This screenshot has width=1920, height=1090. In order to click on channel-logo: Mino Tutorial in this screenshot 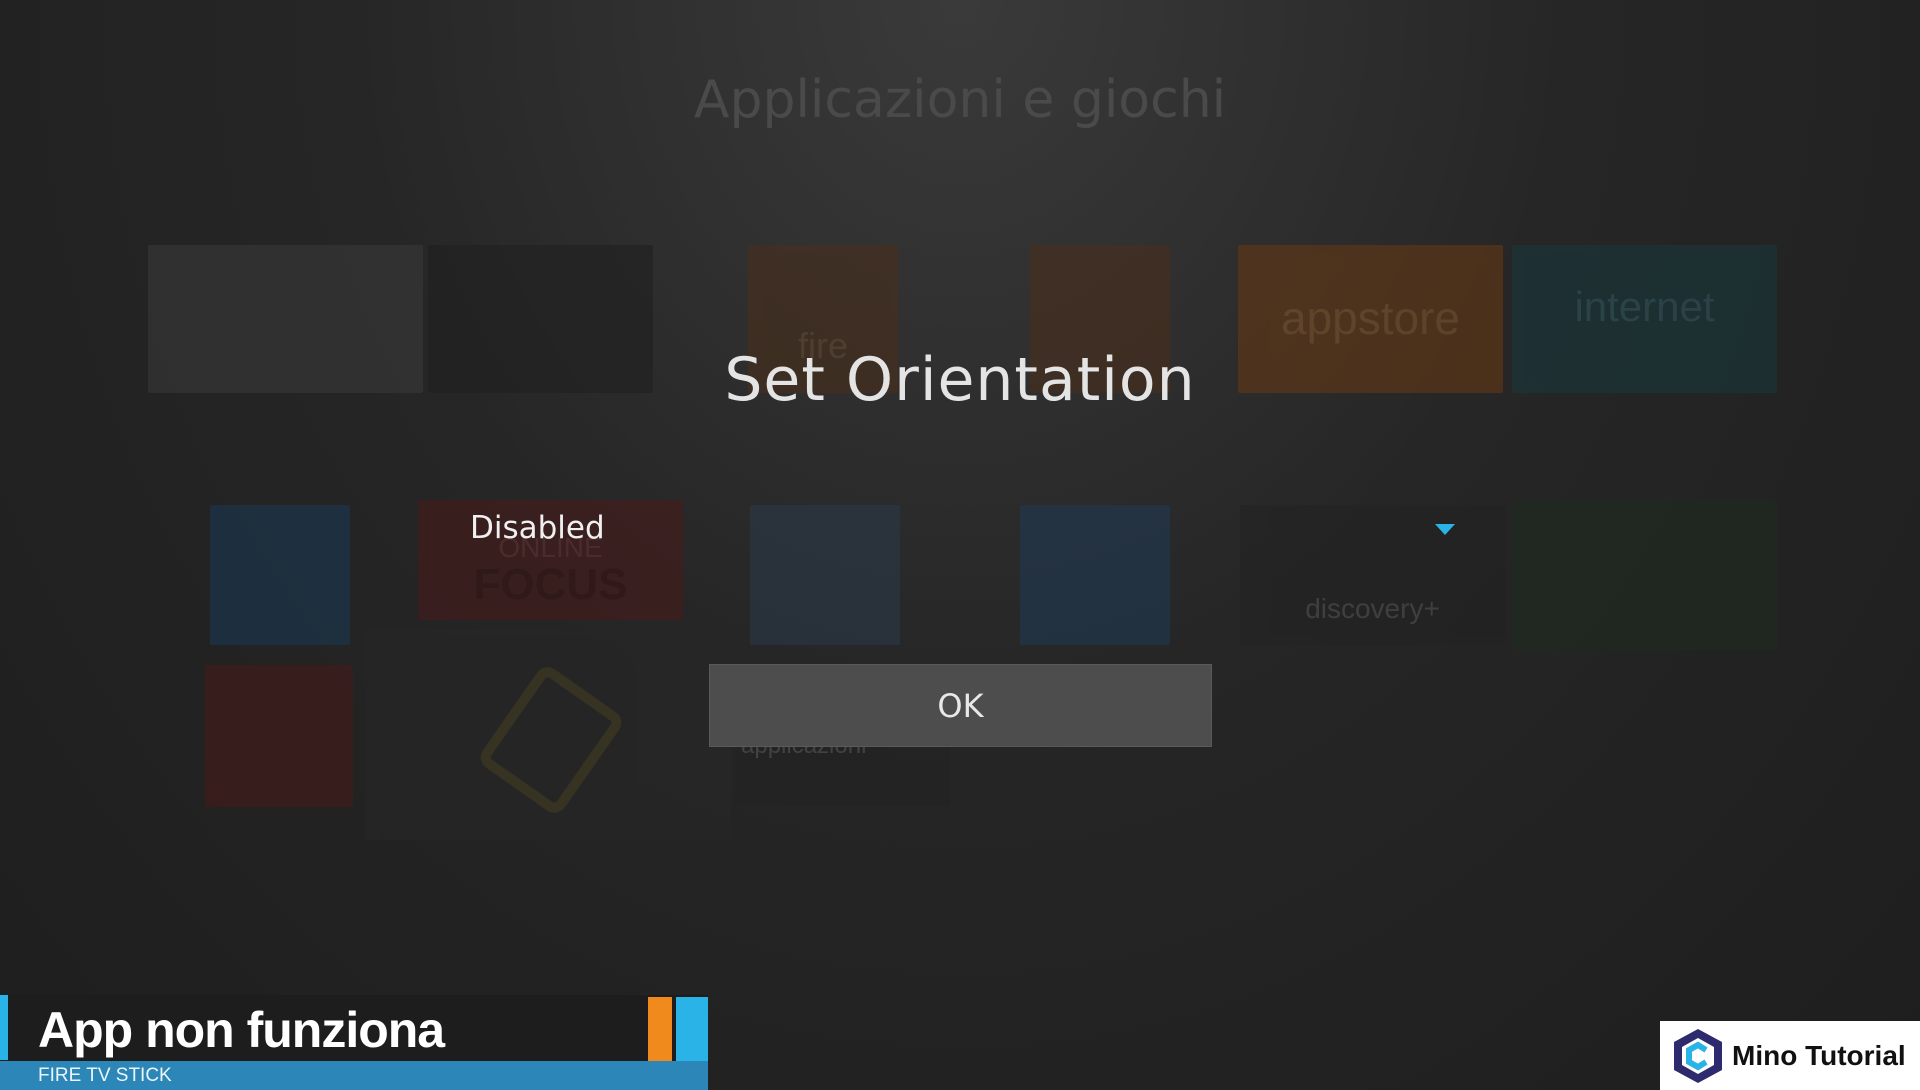, I will do `click(1790, 1055)`.